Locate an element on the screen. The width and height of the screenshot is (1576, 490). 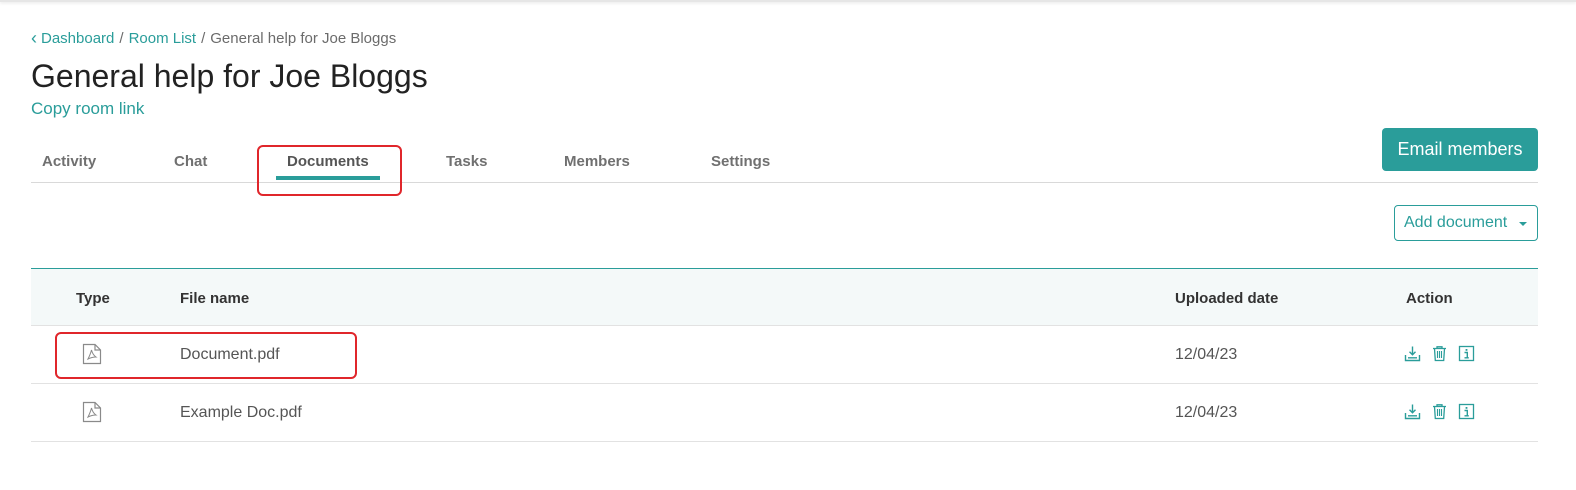
add-document-dropdown: Add document is located at coordinates (1466, 223).